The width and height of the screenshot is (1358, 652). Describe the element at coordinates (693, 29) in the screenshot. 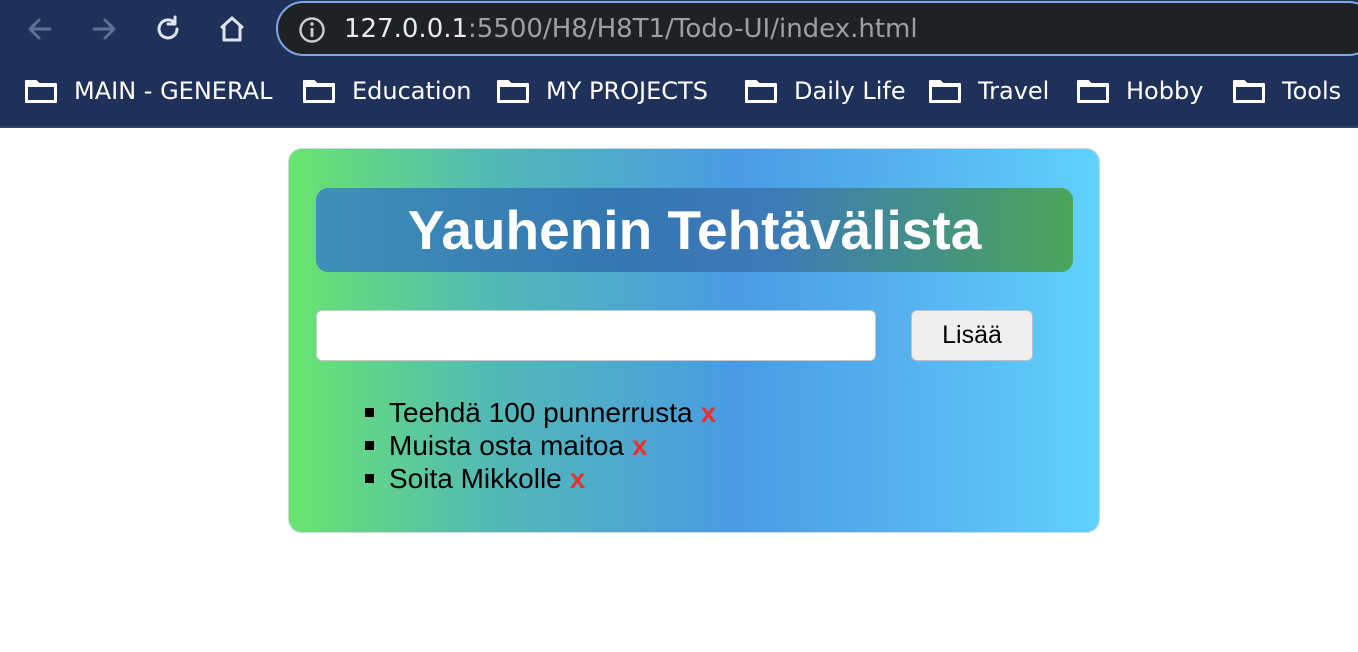

I see `url-path: :5500/H8/H8T1/Todo-UI/index.html` at that location.